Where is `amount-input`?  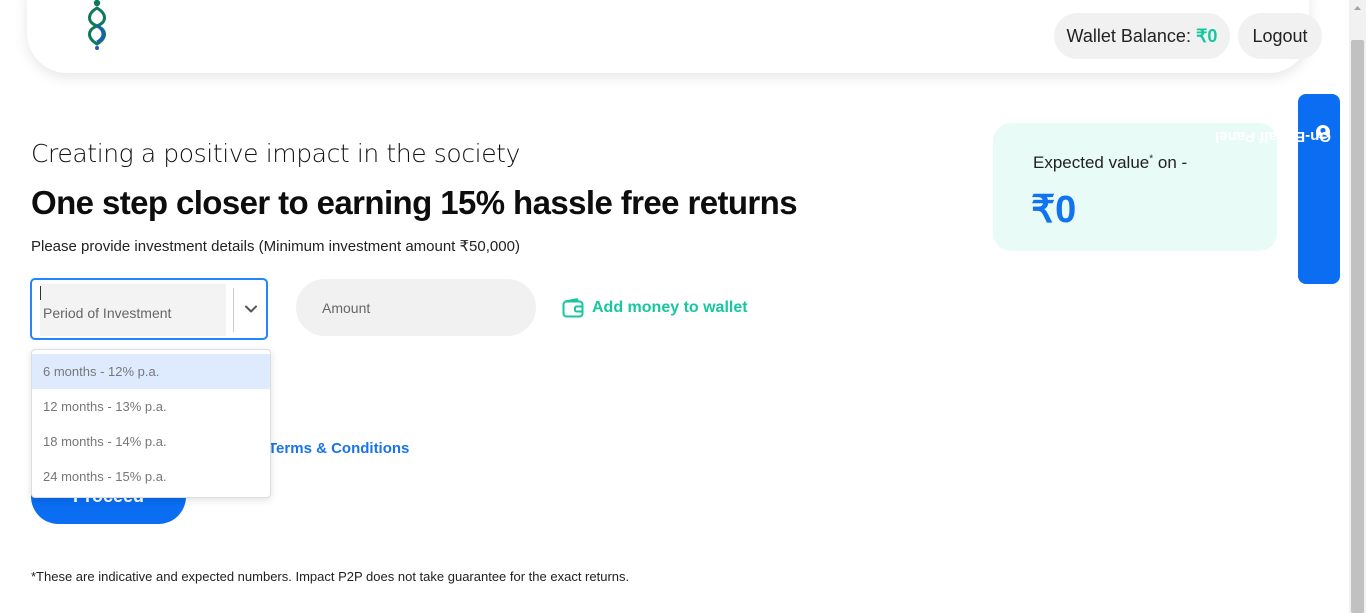 amount-input is located at coordinates (416, 307).